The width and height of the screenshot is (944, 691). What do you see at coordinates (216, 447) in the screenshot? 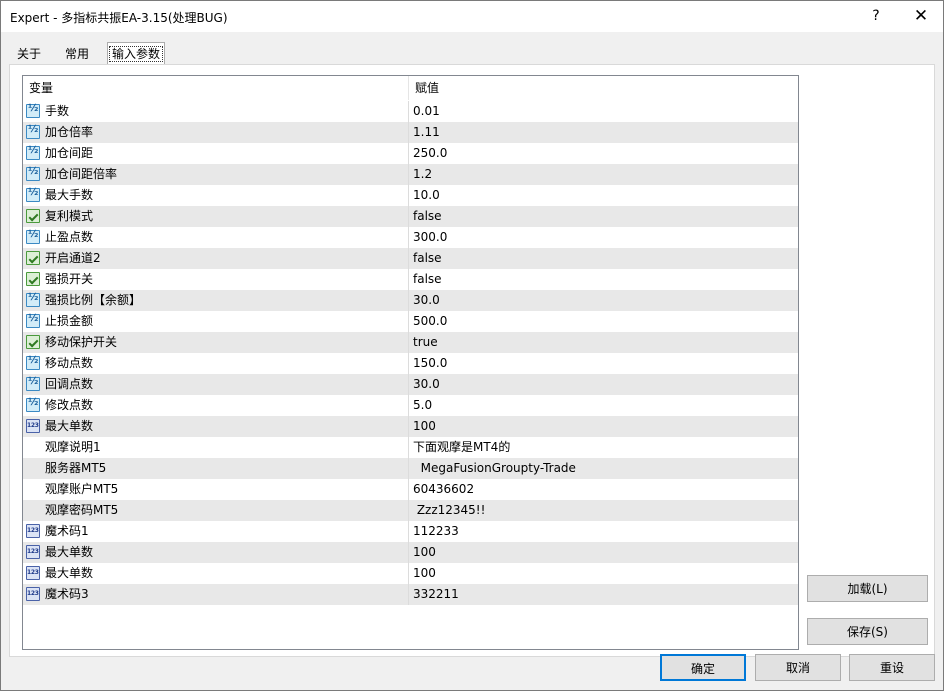
I see `parameter-name-cell: 观摩说明1` at bounding box center [216, 447].